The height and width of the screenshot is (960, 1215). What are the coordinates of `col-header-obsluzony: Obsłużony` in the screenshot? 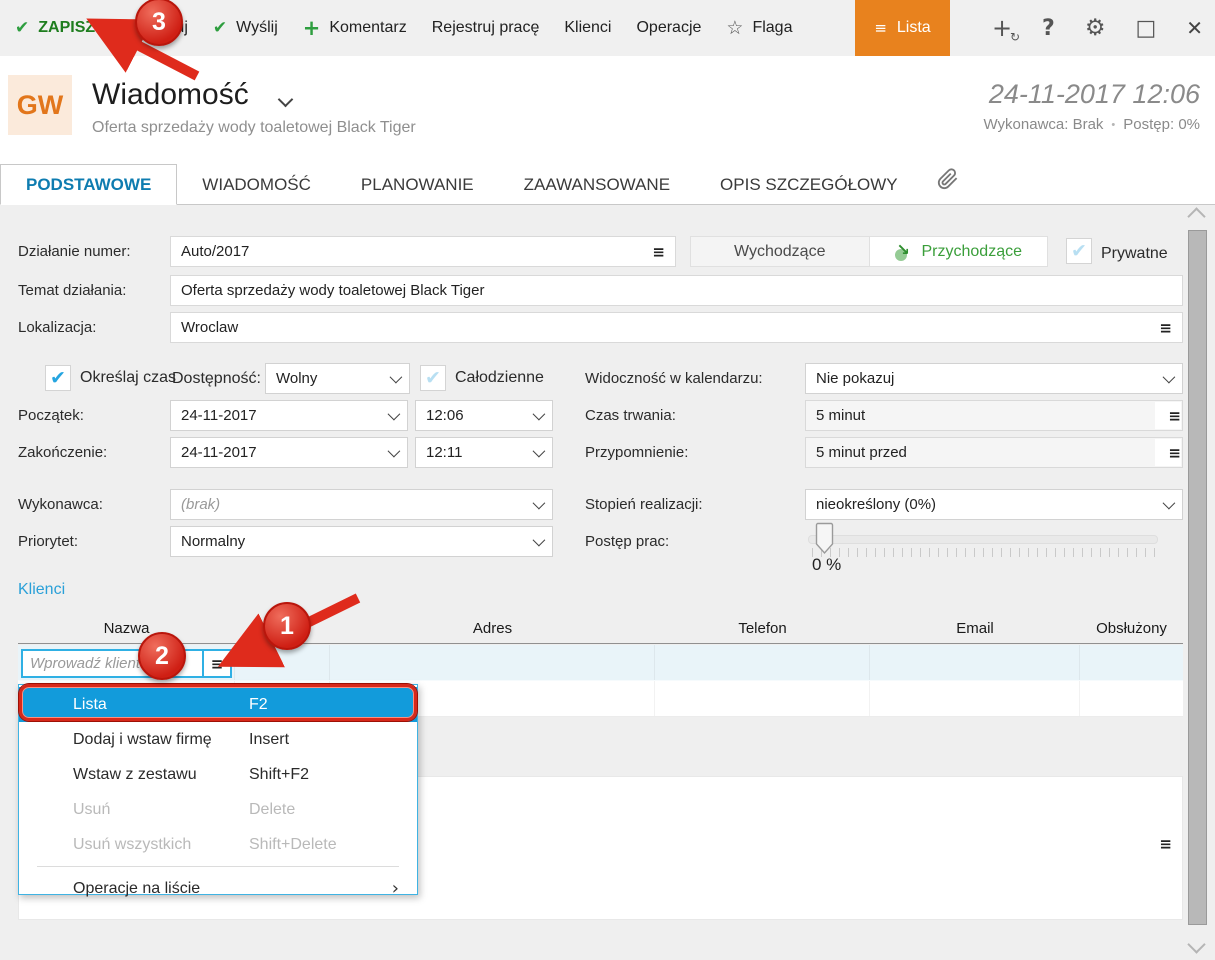 It's located at (1131, 628).